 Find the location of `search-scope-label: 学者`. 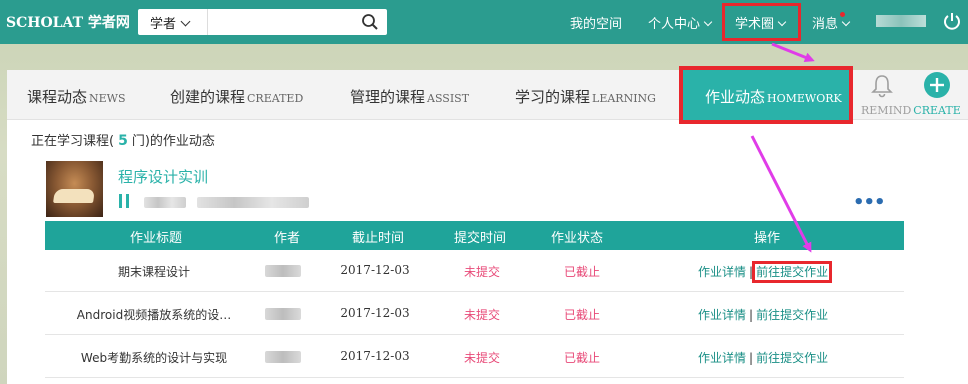

search-scope-label: 学者 is located at coordinates (163, 24).